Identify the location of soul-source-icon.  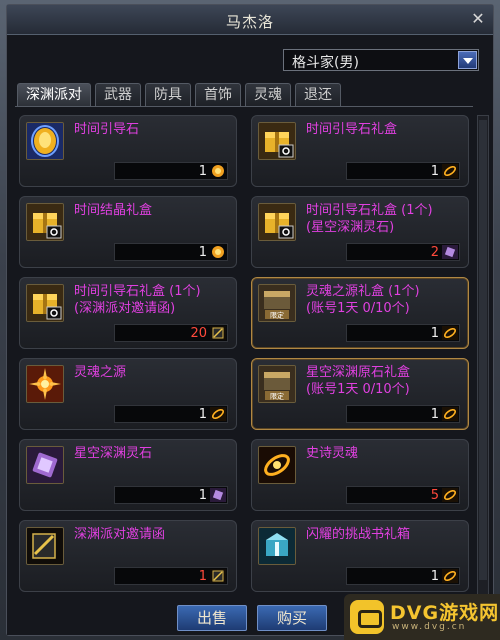
(45, 384).